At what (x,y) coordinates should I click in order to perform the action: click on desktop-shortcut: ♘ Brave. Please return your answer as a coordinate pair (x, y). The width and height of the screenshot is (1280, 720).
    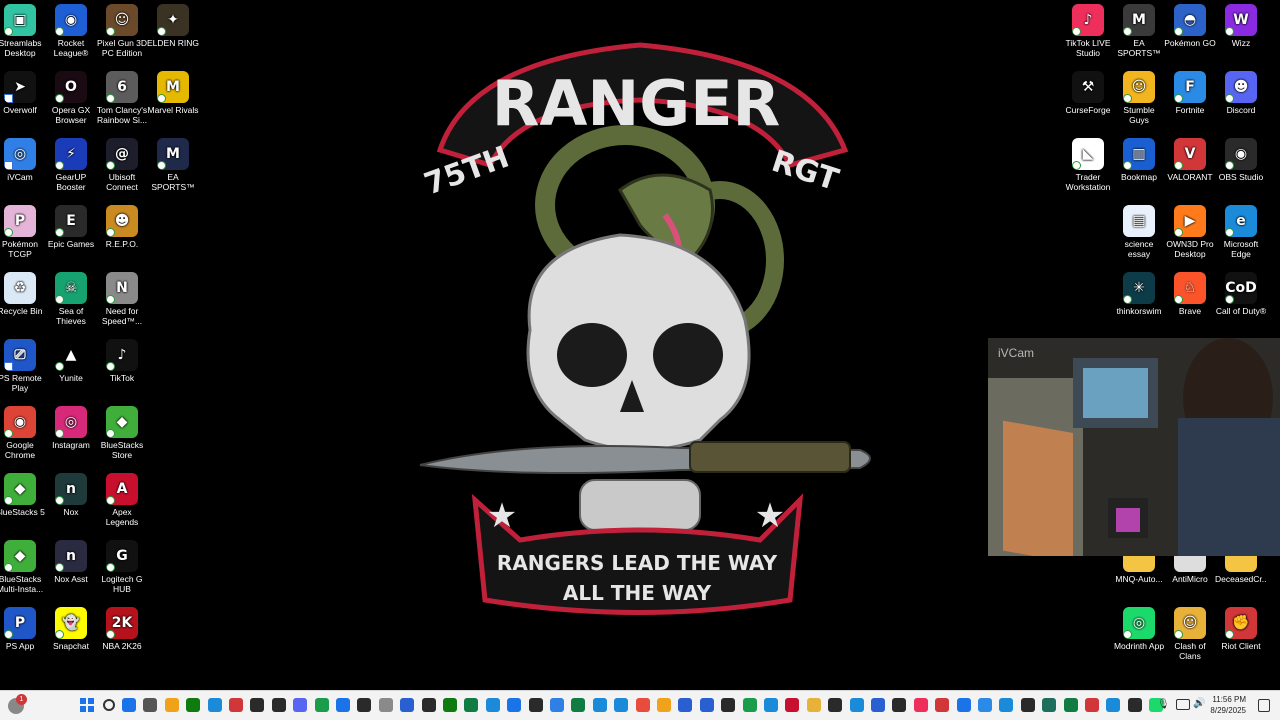
    Looking at the image, I should click on (1190, 294).